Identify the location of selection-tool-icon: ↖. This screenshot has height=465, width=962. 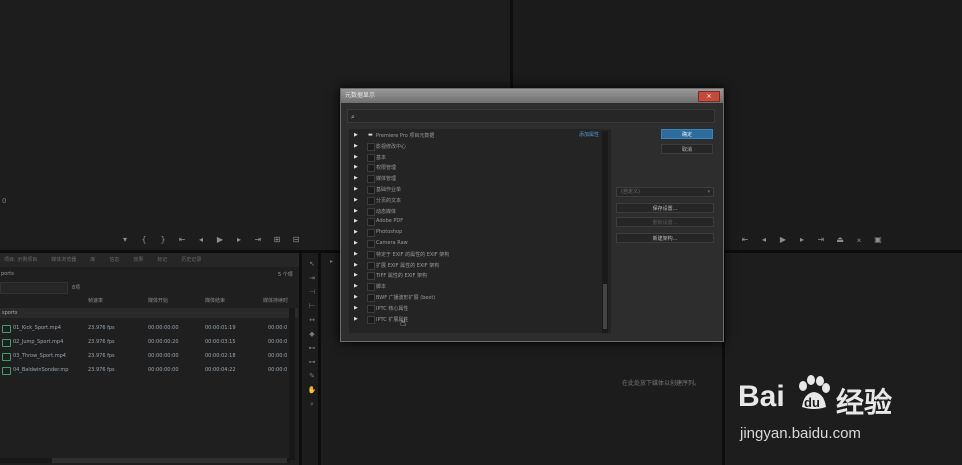
(312, 264).